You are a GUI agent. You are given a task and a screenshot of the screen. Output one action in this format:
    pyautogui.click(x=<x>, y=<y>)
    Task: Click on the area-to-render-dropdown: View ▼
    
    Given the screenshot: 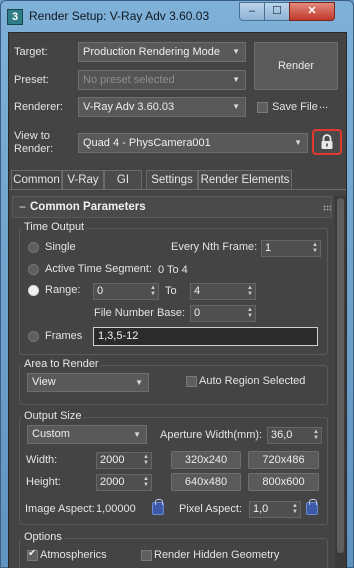 What is the action you would take?
    pyautogui.click(x=88, y=382)
    